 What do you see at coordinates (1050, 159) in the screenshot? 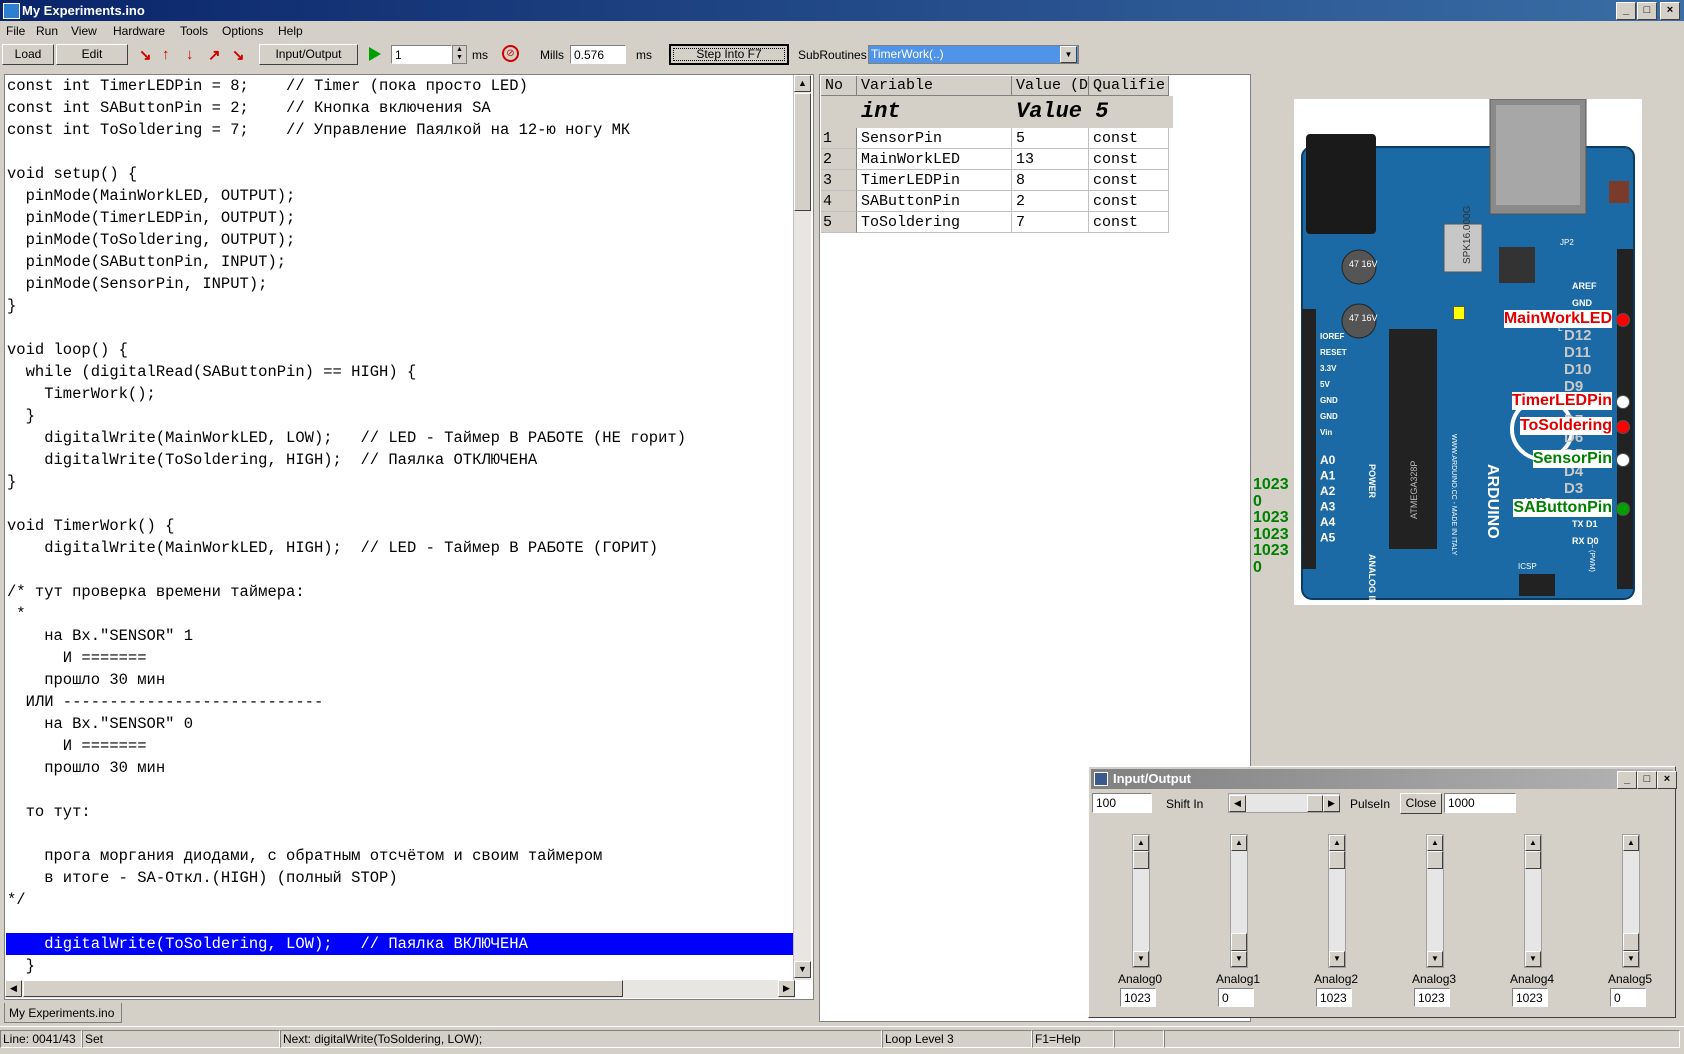
I see `var-cell-value: 13` at bounding box center [1050, 159].